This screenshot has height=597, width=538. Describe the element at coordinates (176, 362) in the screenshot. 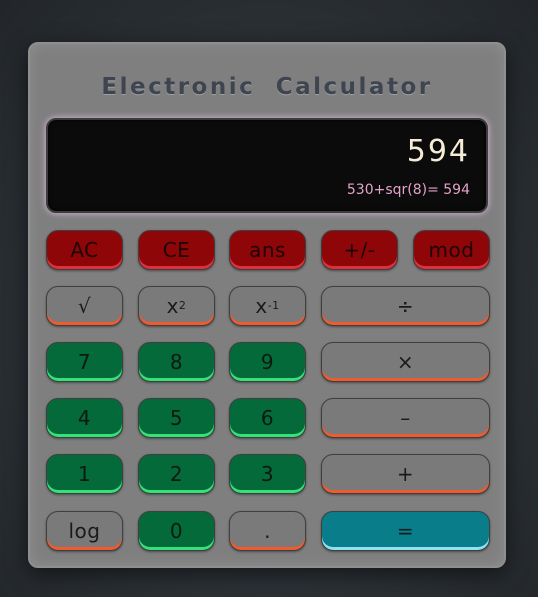

I see `digit-8-button: 8` at that location.